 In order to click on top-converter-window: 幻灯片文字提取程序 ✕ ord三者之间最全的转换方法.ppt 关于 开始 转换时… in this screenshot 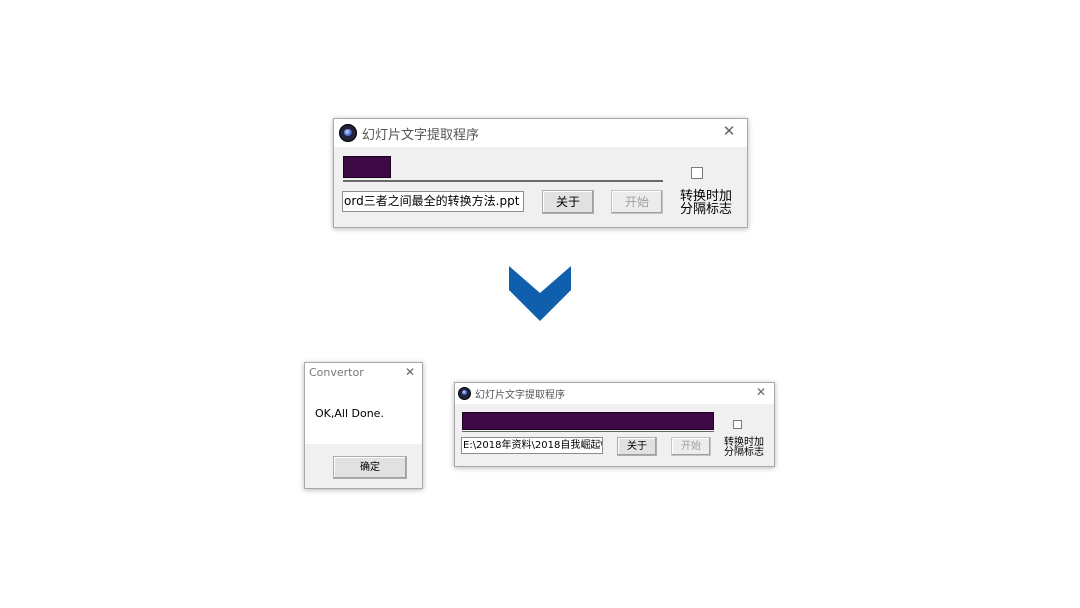, I will do `click(540, 173)`.